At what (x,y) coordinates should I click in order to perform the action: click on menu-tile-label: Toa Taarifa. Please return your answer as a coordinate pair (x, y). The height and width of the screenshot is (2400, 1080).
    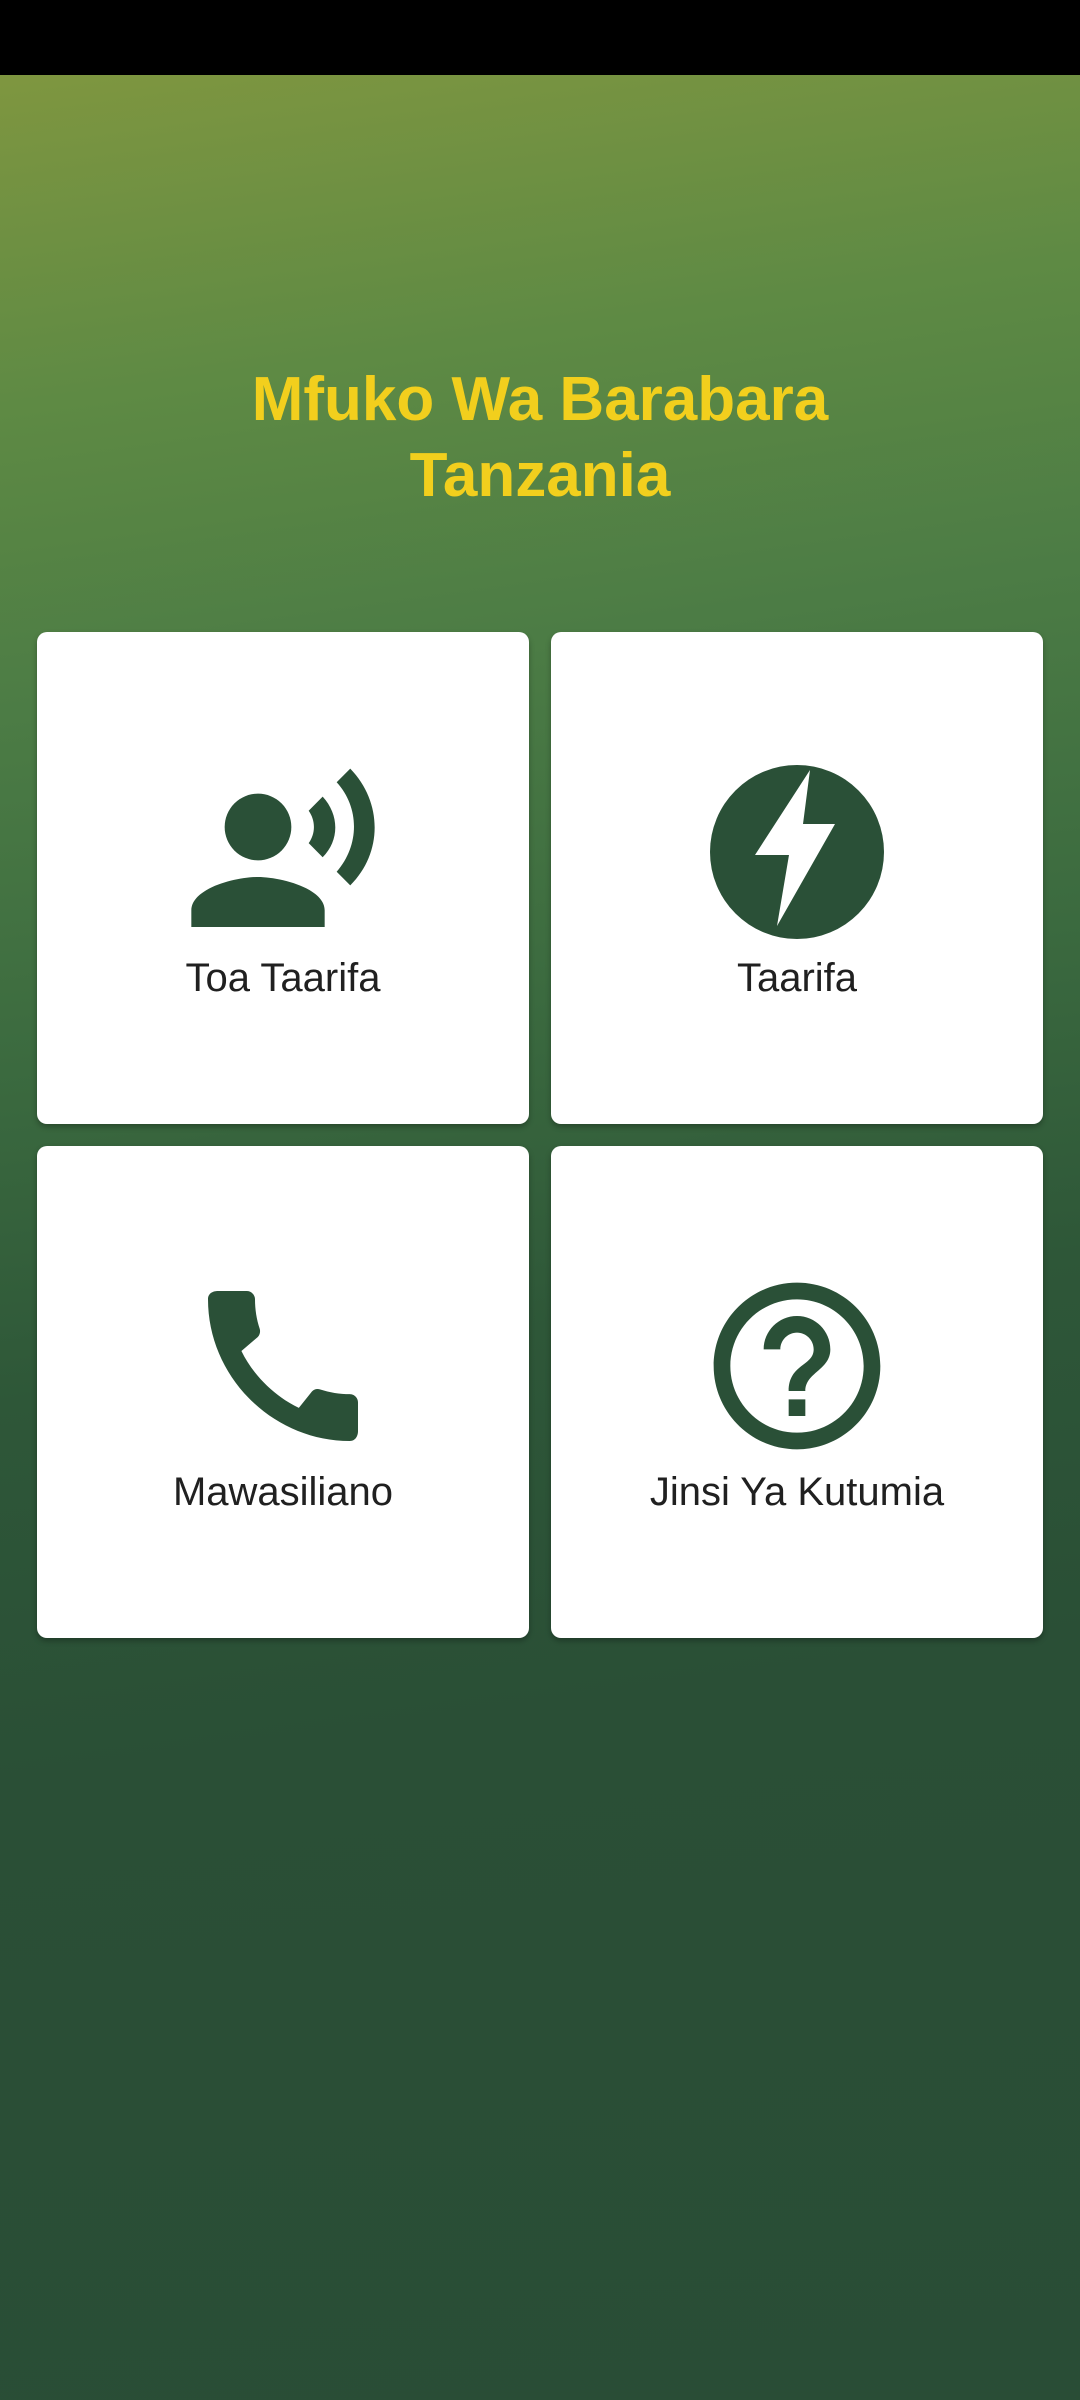
    Looking at the image, I should click on (283, 978).